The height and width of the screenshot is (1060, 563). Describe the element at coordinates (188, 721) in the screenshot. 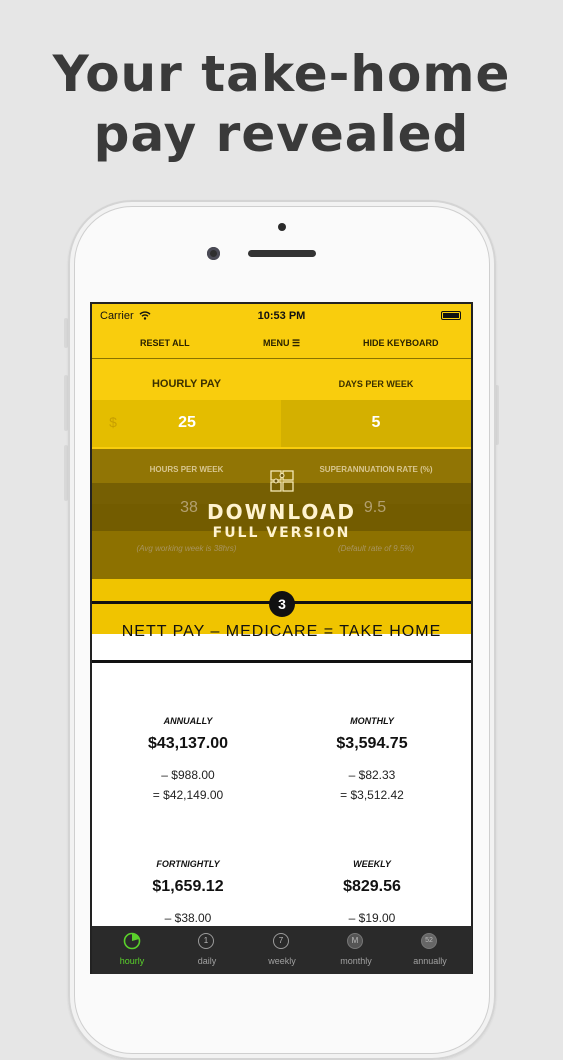

I see `result-label: ANNUALLY` at that location.